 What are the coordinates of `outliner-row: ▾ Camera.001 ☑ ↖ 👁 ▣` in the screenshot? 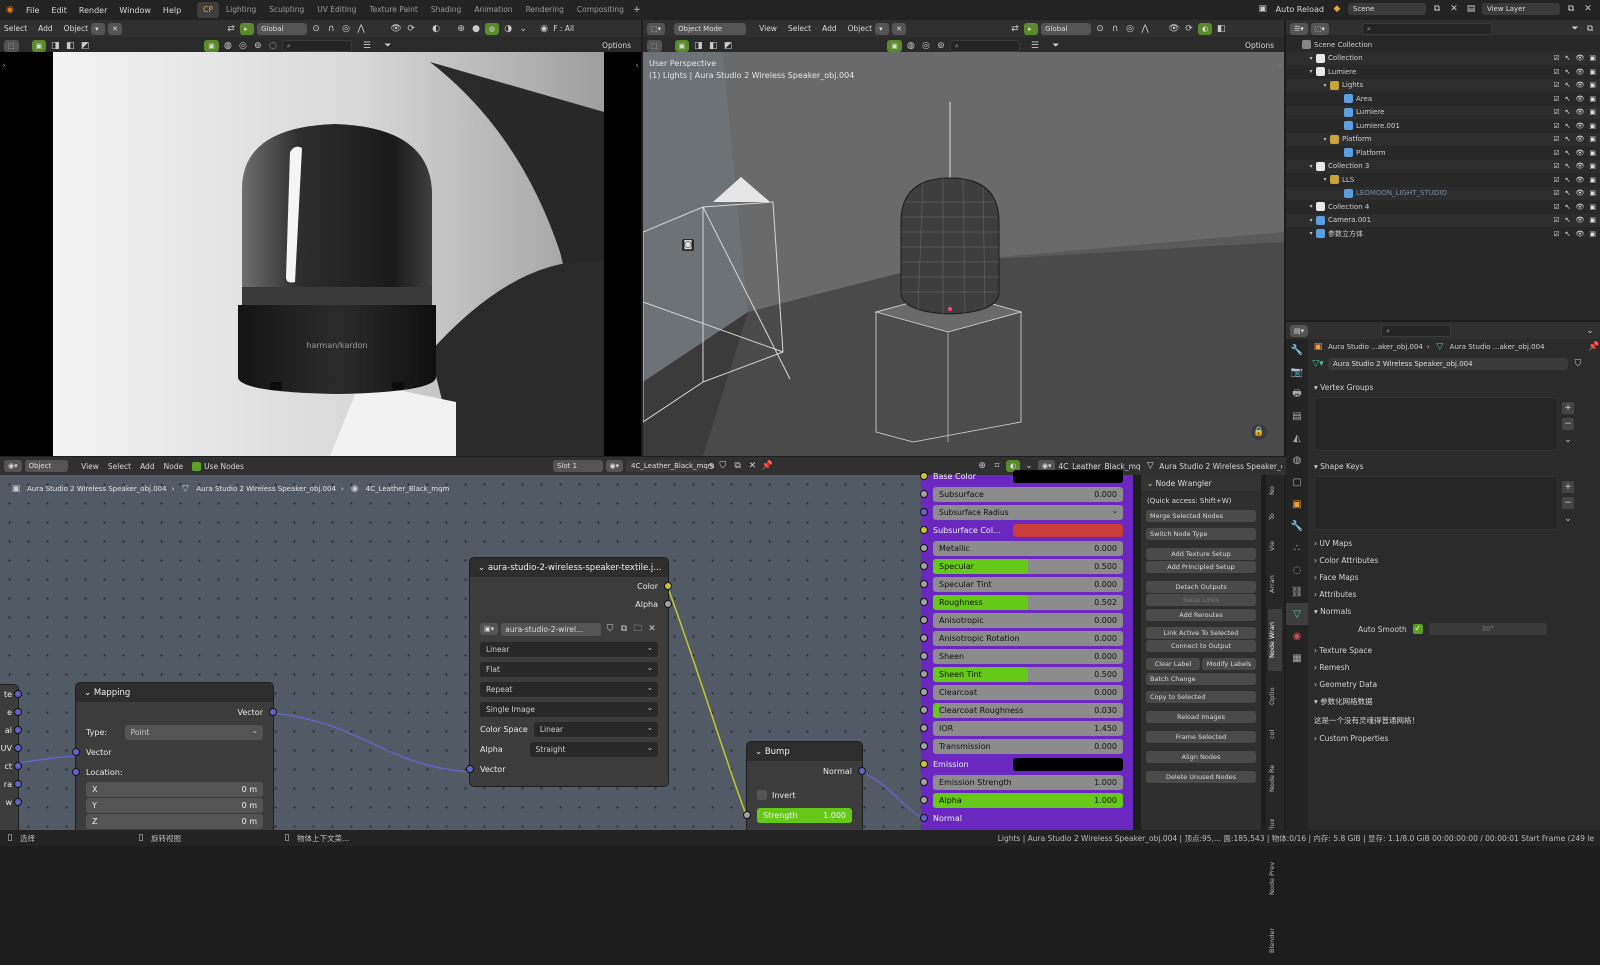 It's located at (1443, 220).